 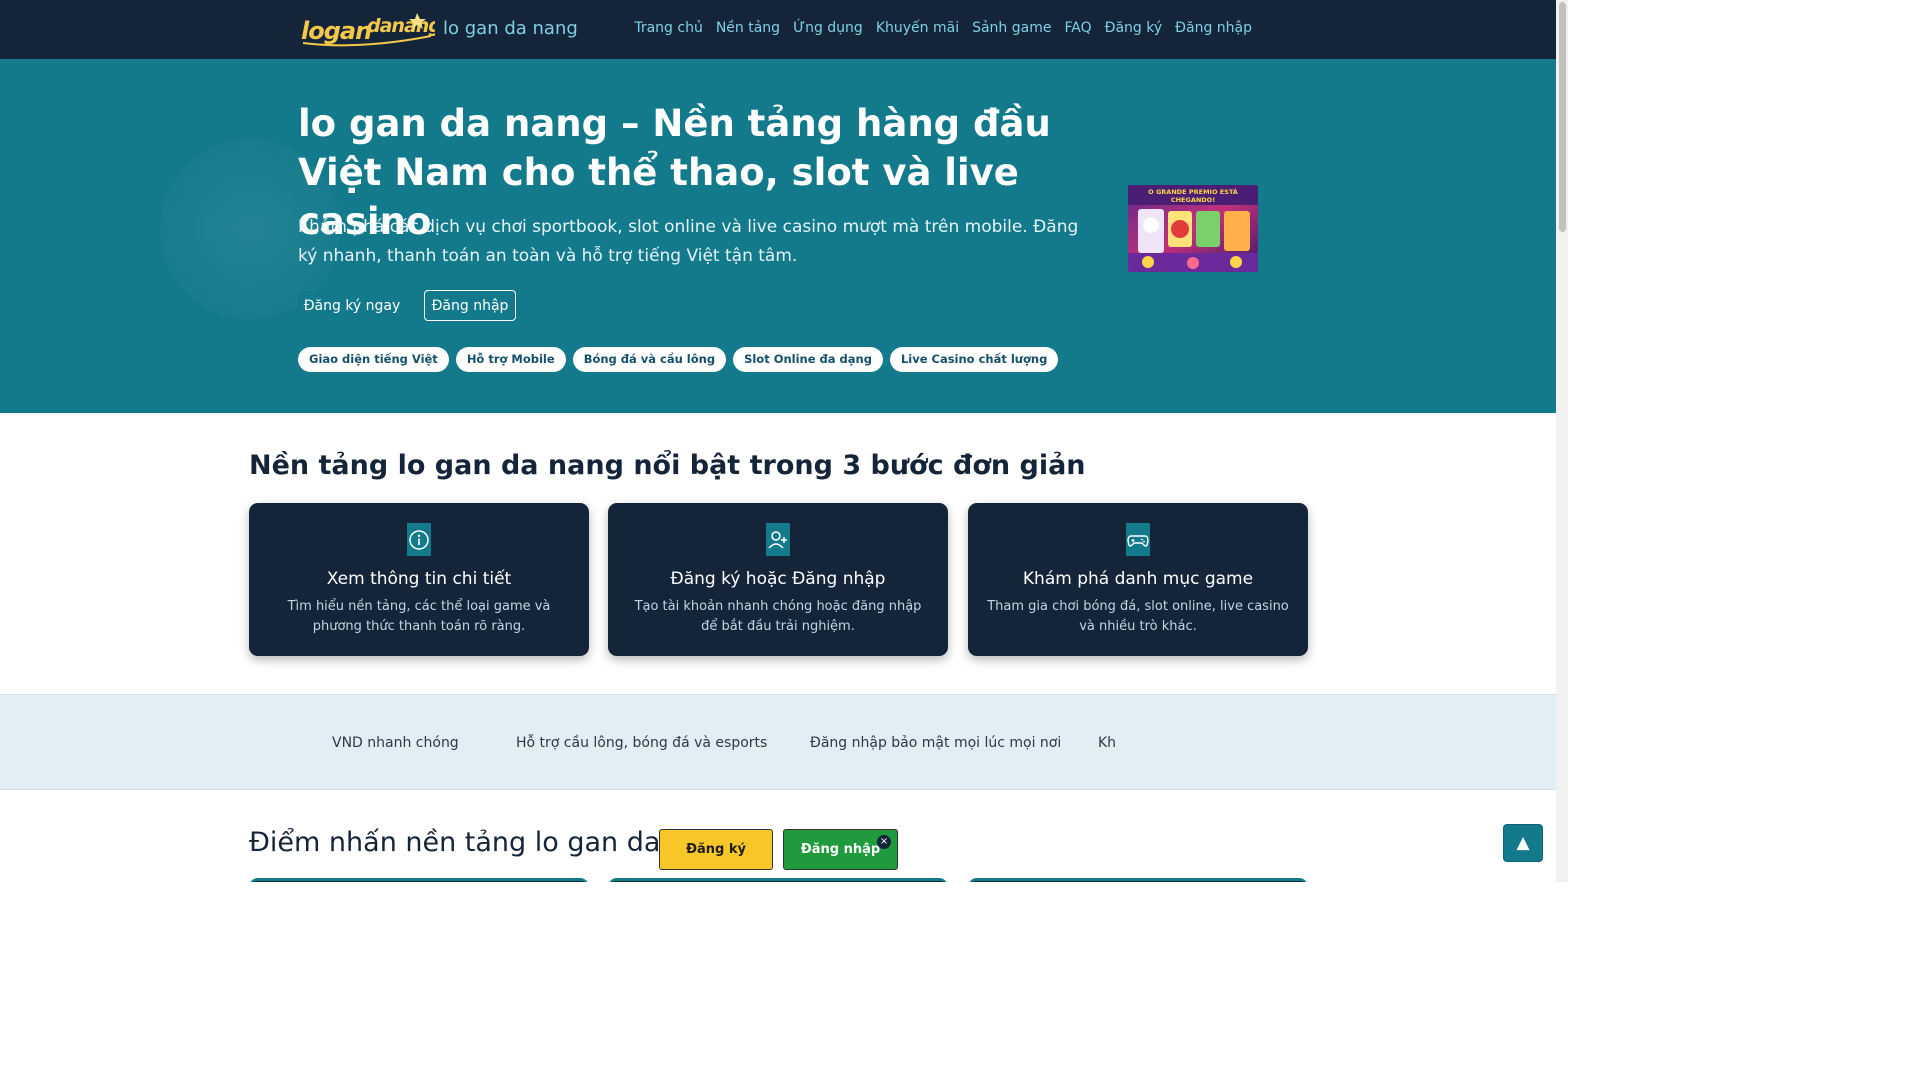 What do you see at coordinates (1523, 843) in the screenshot?
I see `back-to-top-button: ▲` at bounding box center [1523, 843].